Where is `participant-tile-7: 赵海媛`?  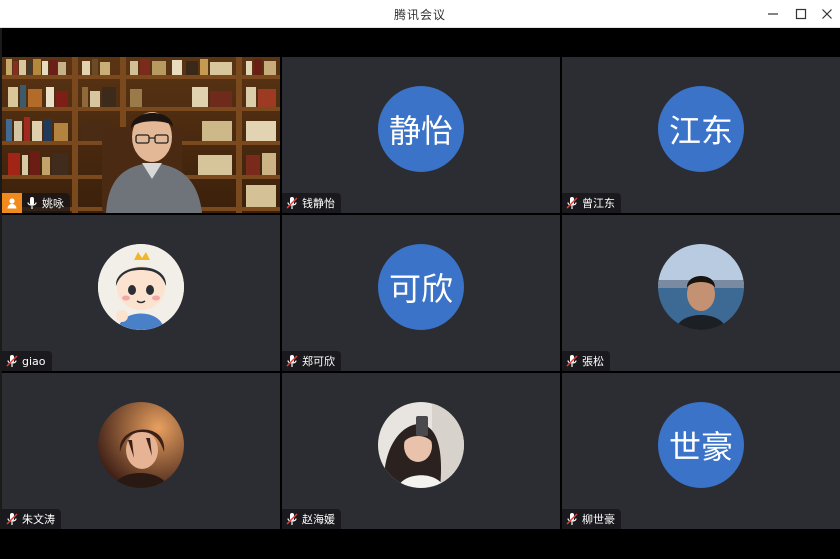
participant-tile-7: 赵海媛 is located at coordinates (421, 451).